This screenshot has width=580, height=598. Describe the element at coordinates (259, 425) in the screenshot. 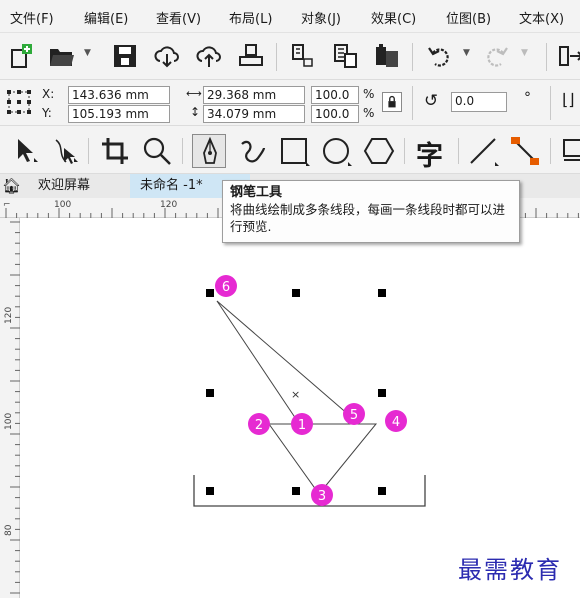

I see `marker-2-label: 2` at that location.